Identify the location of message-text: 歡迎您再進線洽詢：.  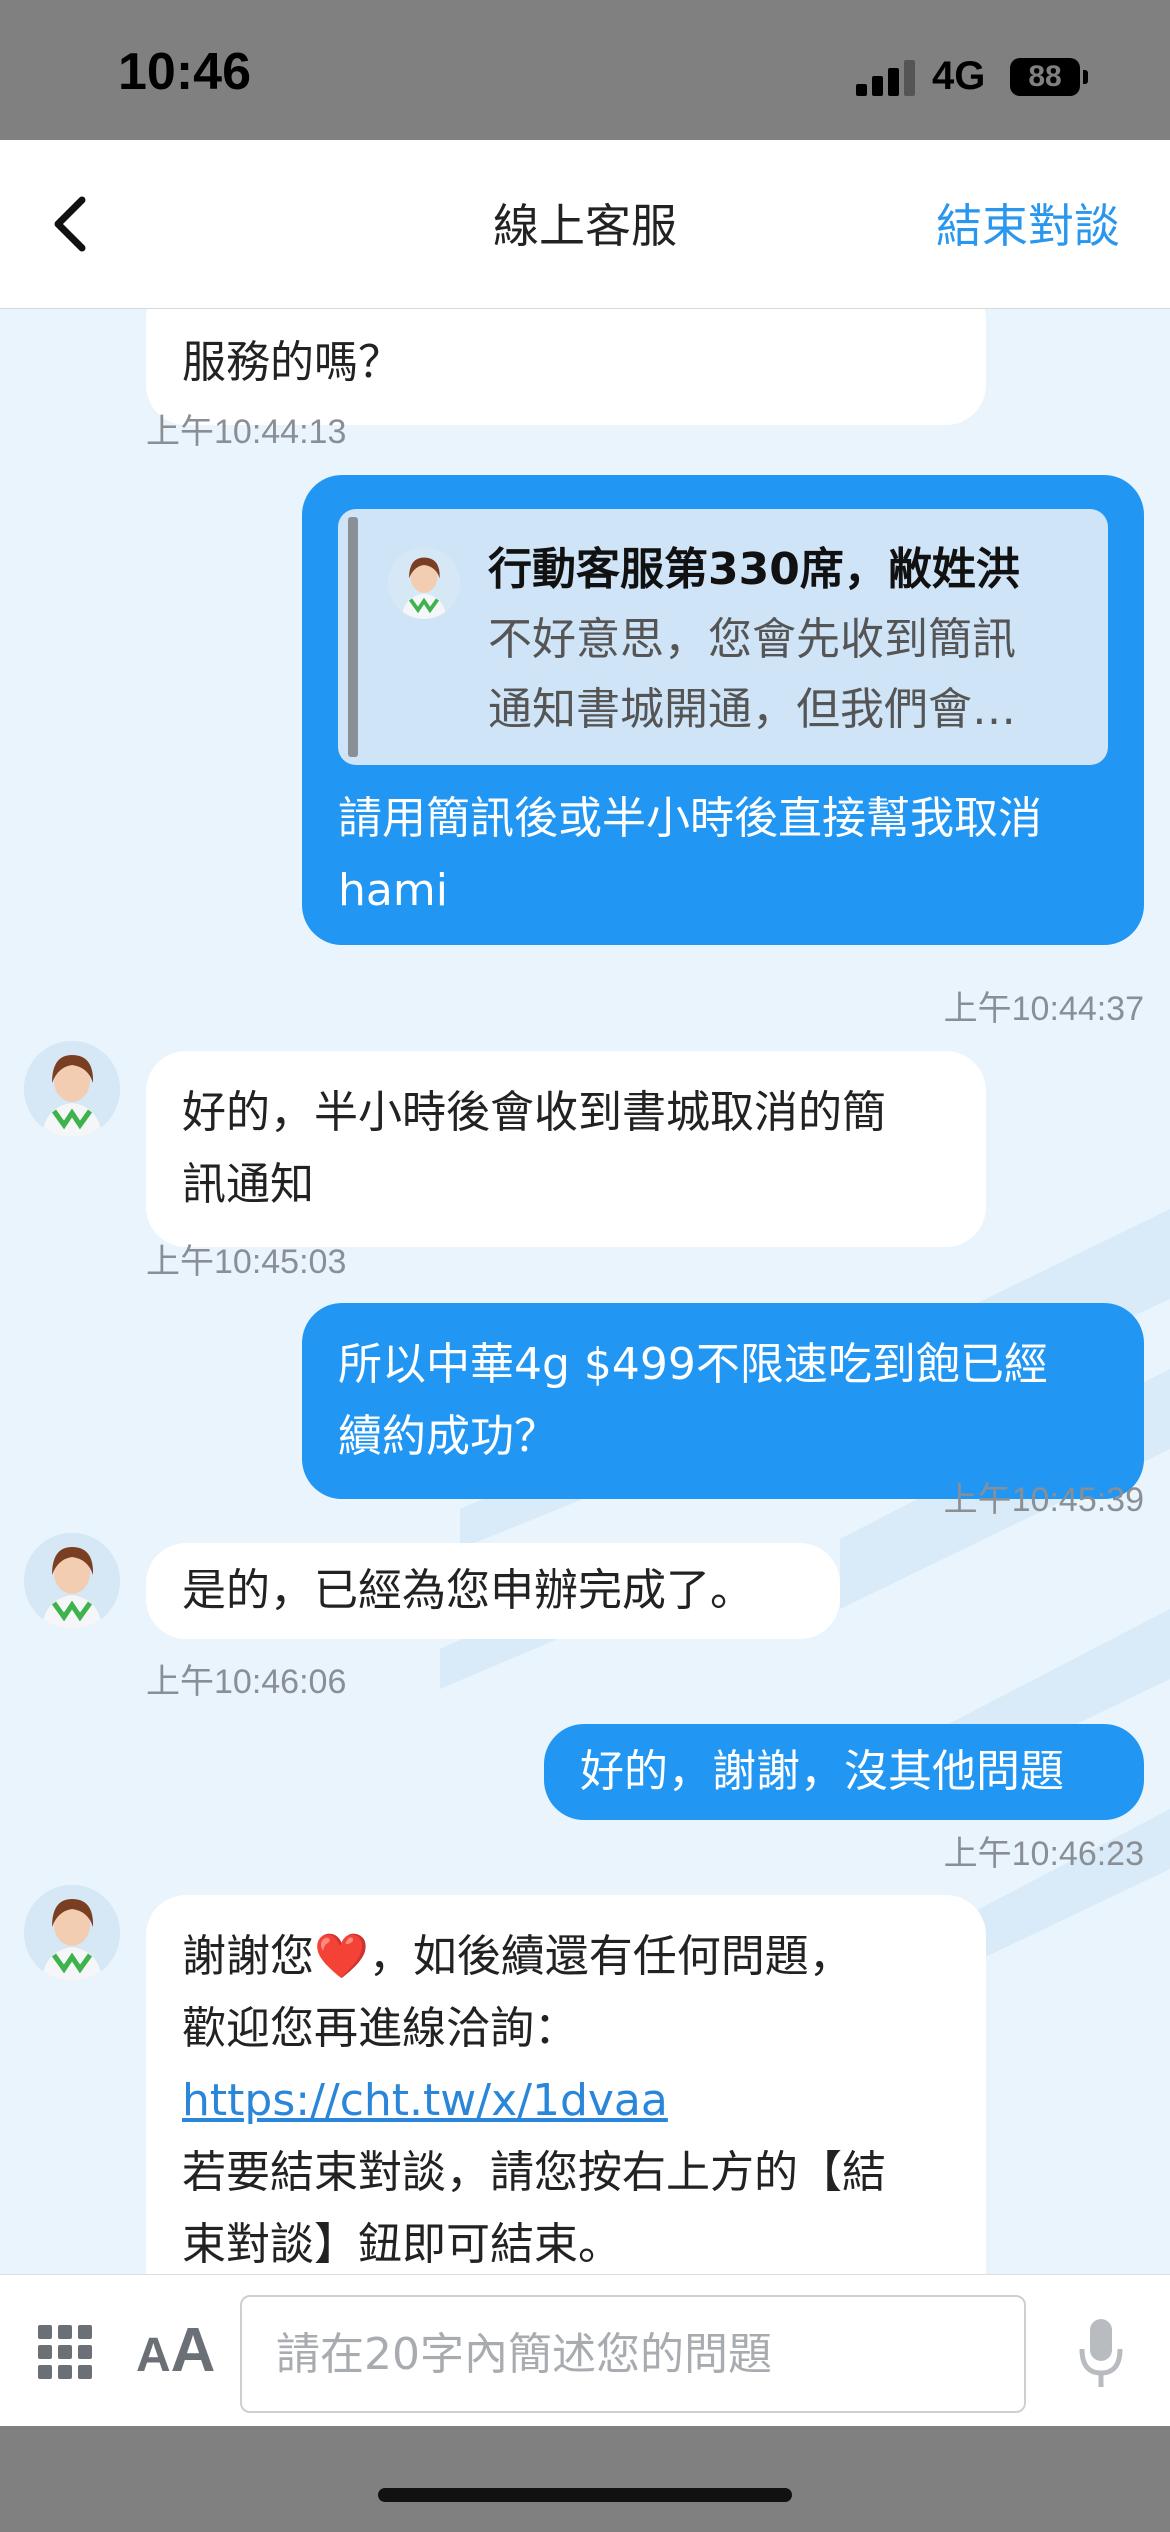
(380, 2028).